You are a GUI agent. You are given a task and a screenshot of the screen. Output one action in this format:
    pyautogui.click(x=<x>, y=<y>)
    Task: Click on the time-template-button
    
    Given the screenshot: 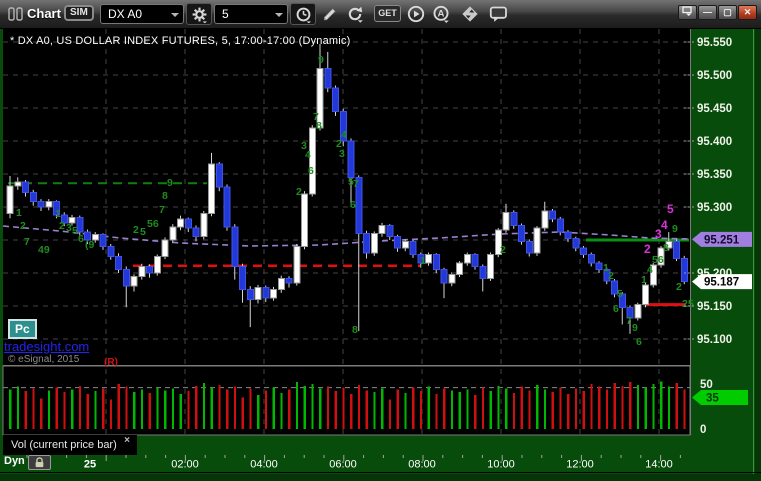 What is the action you would take?
    pyautogui.click(x=303, y=14)
    